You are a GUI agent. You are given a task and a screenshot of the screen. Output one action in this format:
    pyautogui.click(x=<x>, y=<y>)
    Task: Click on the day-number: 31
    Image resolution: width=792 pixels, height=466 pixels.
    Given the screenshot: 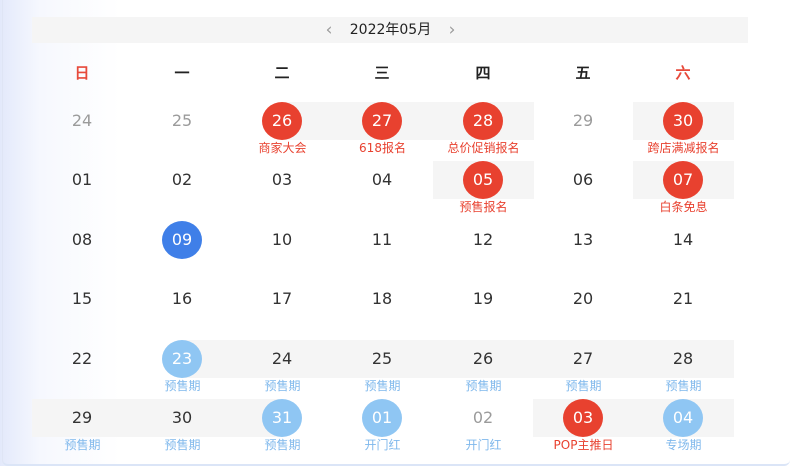 What is the action you would take?
    pyautogui.click(x=282, y=418)
    